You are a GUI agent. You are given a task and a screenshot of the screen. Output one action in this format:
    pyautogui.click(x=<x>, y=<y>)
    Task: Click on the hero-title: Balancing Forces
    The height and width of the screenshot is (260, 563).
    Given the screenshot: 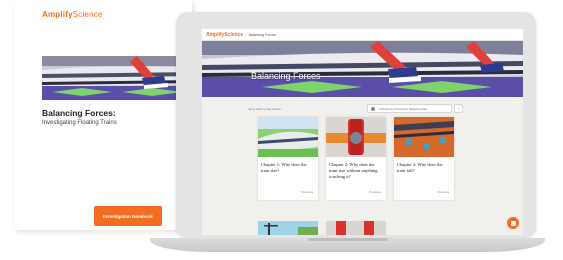 What is the action you would take?
    pyautogui.click(x=286, y=76)
    